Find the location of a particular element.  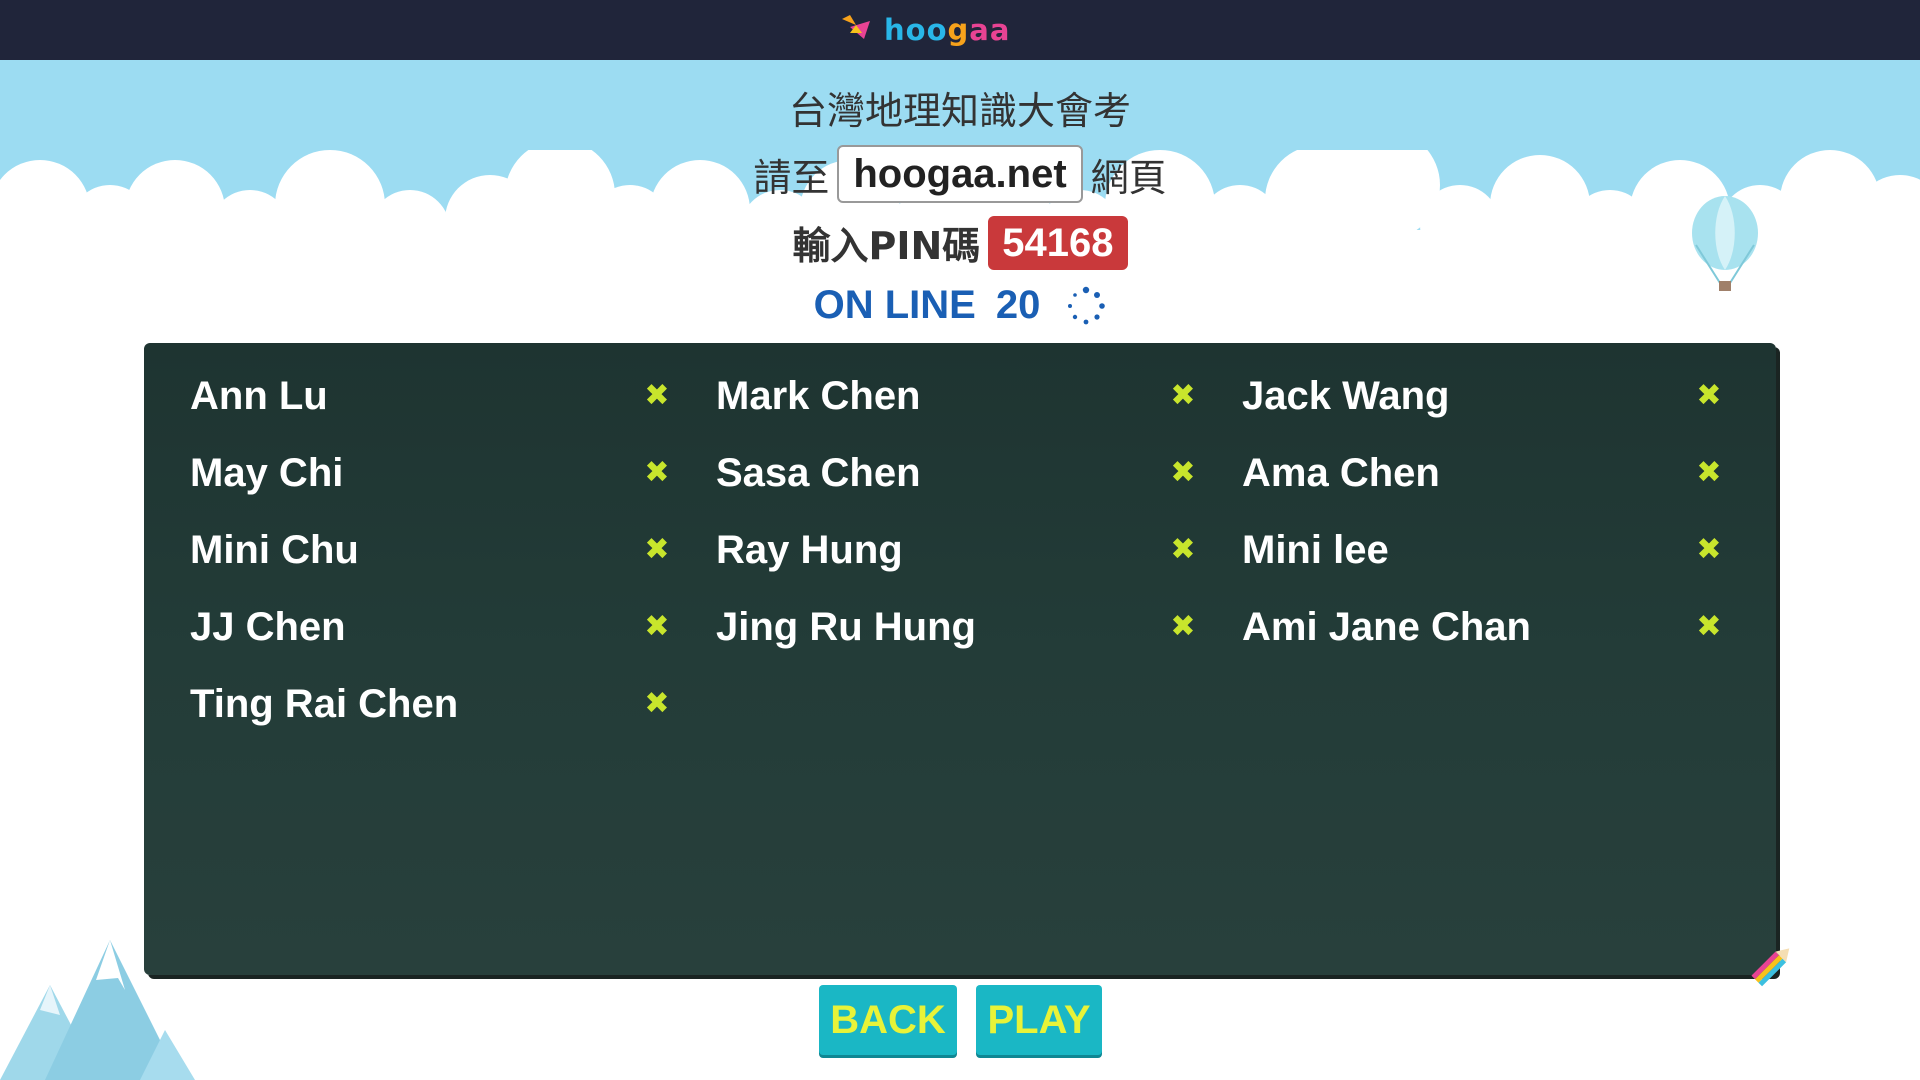

player-item: Mini lee ✖ is located at coordinates (1505, 563).